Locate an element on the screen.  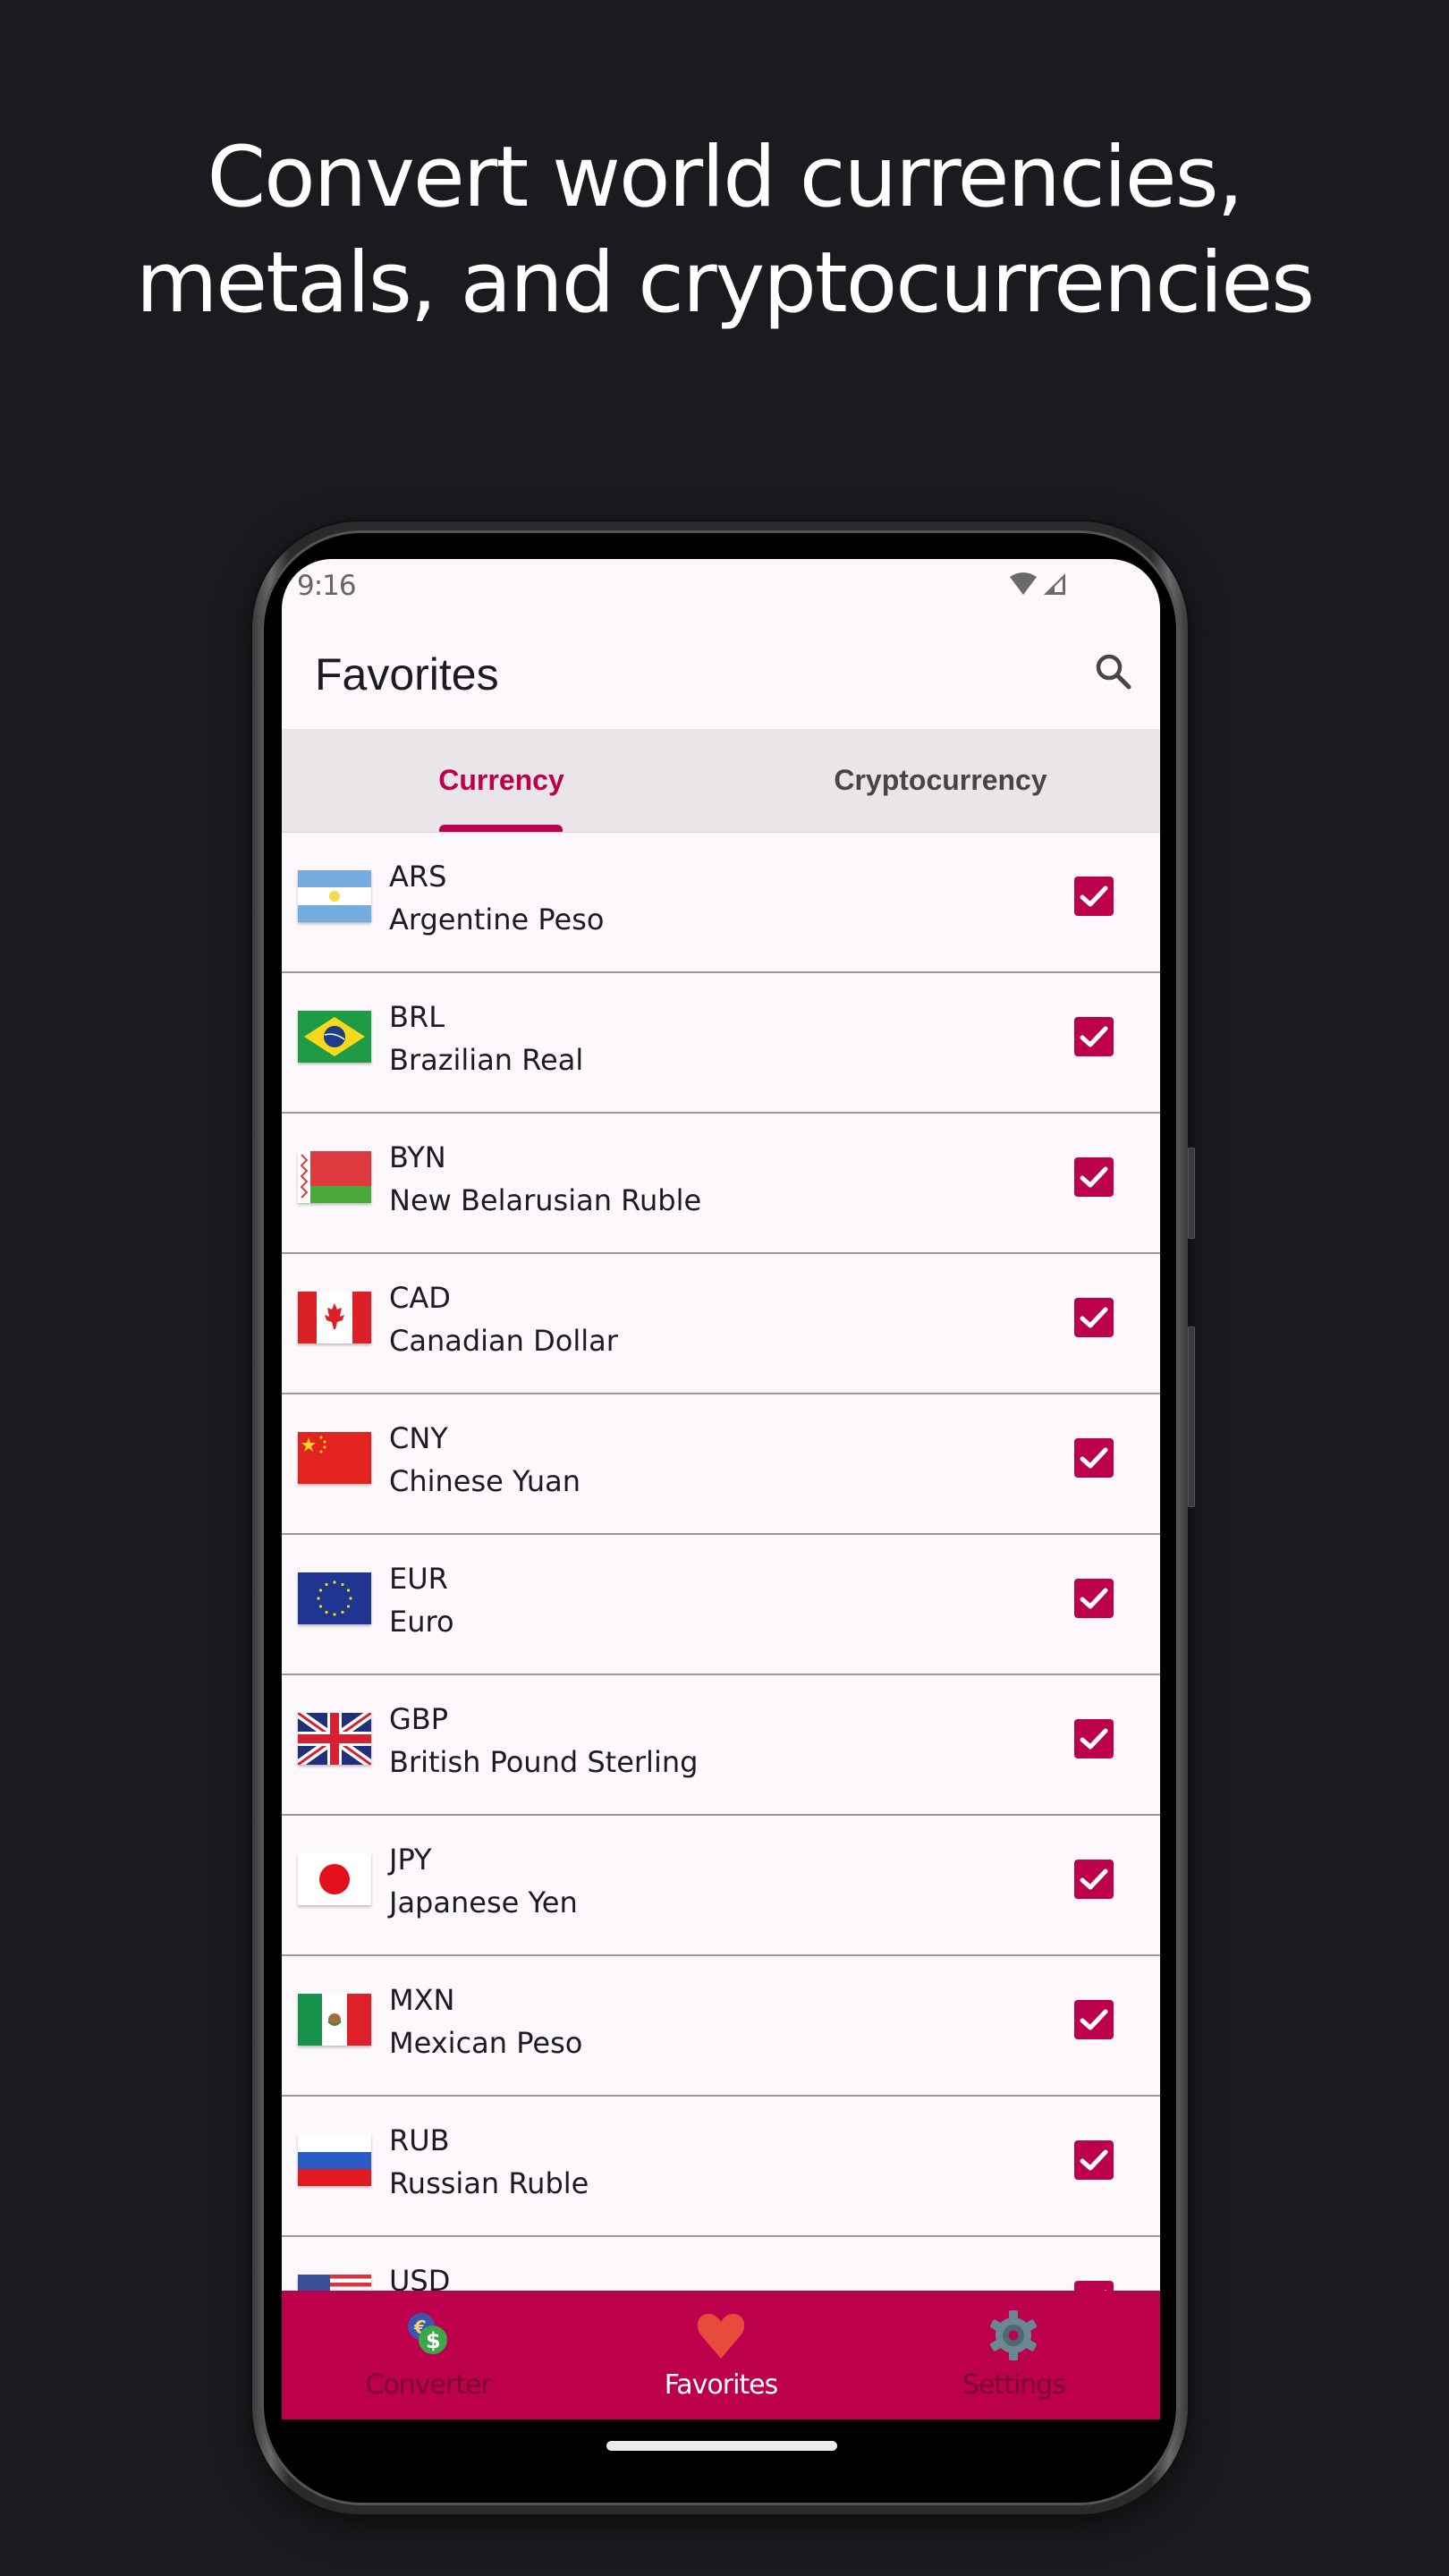
tab-currency-label: Currency is located at coordinates (501, 780).